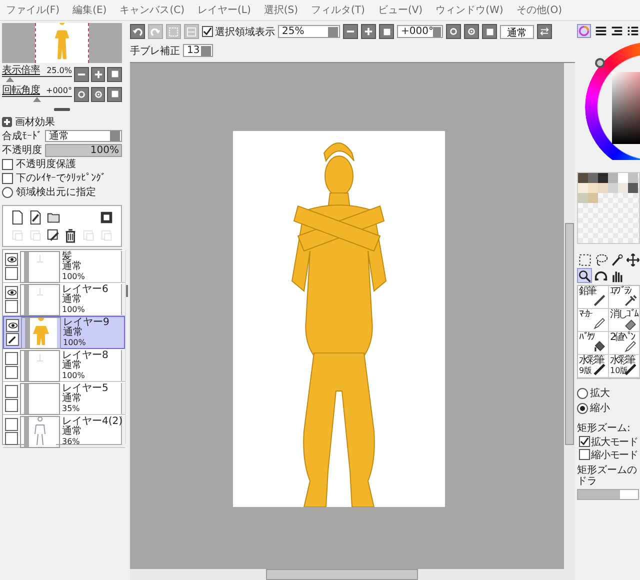 This screenshot has height=580, width=640. I want to click on undo-button, so click(137, 31).